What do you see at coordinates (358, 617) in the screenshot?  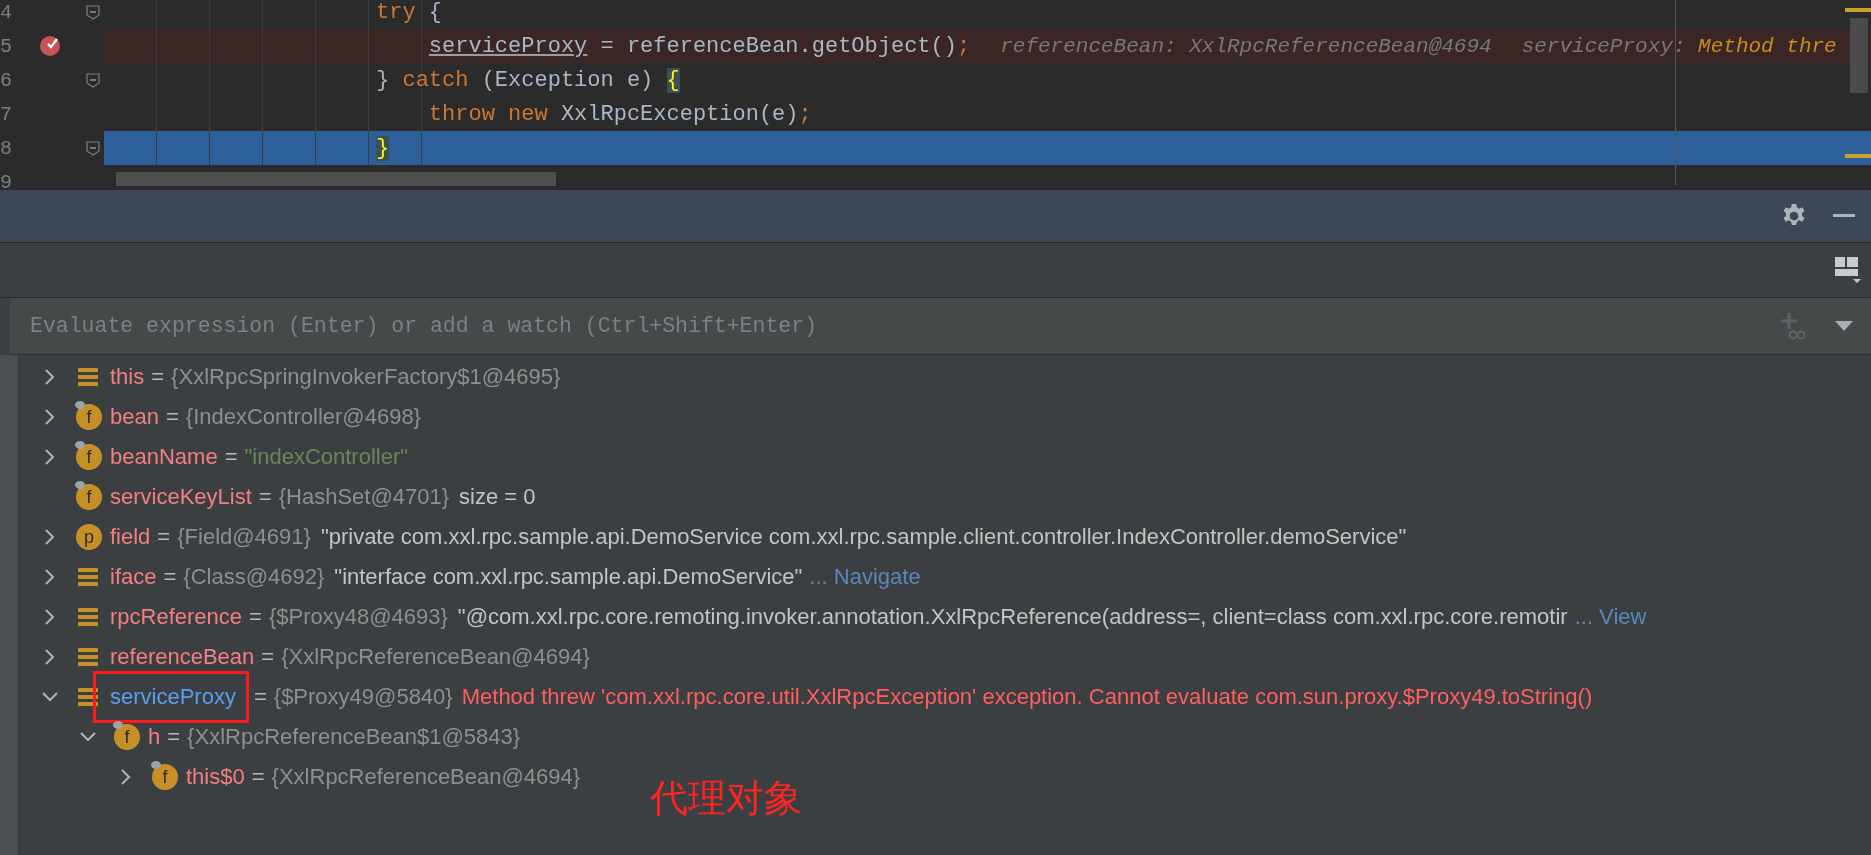 I see `variable-value: {$Proxy48@4693}` at bounding box center [358, 617].